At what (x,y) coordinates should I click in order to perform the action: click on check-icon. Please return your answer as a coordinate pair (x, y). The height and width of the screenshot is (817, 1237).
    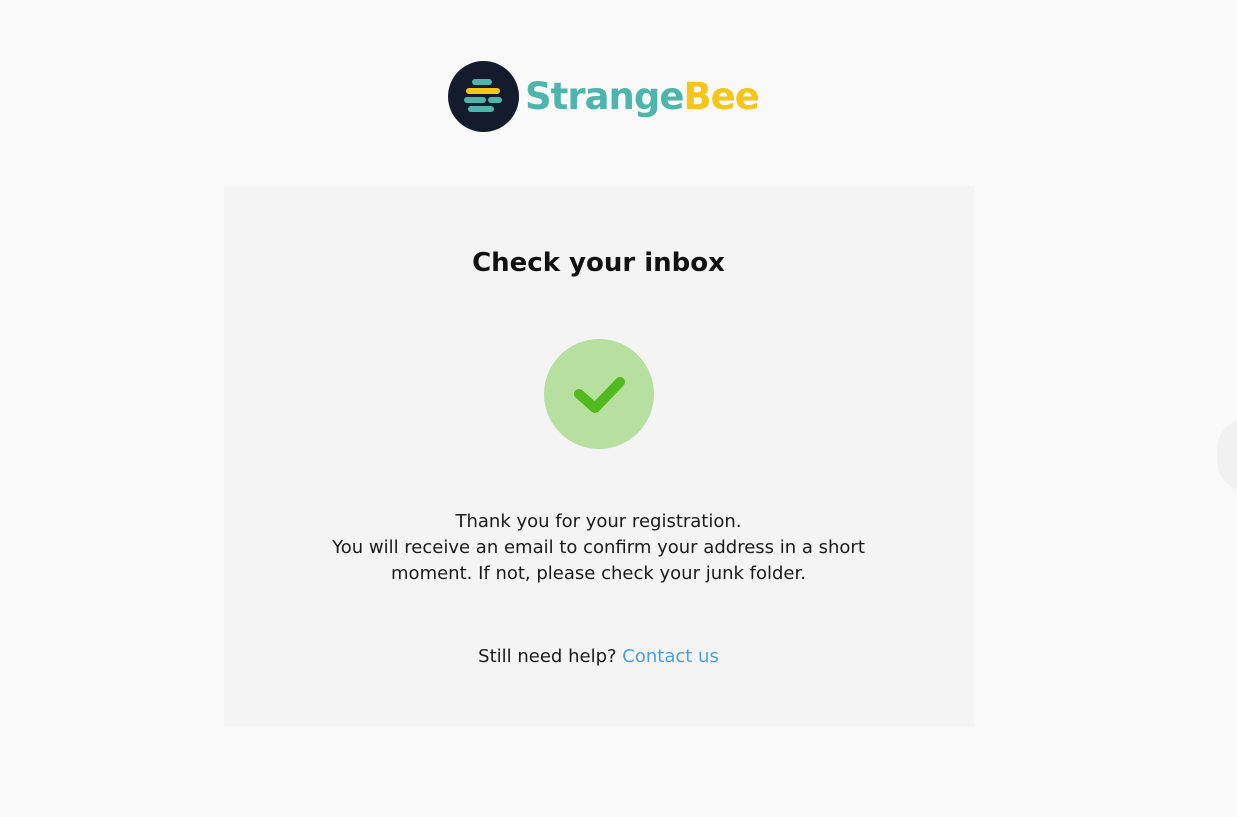
    Looking at the image, I should click on (599, 395).